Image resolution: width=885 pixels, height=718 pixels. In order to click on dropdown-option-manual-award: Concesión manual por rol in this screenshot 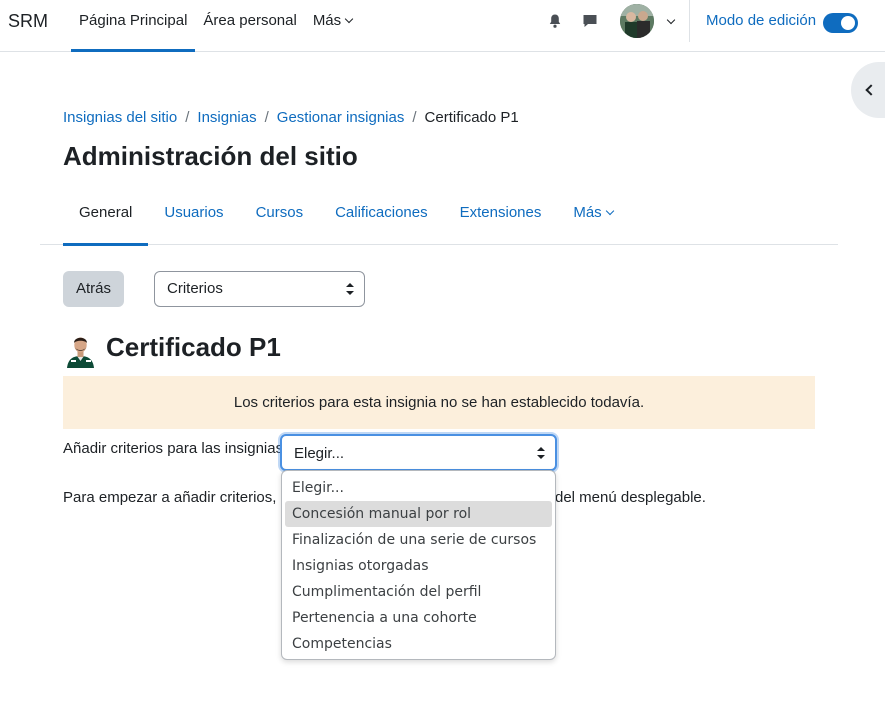, I will do `click(418, 514)`.